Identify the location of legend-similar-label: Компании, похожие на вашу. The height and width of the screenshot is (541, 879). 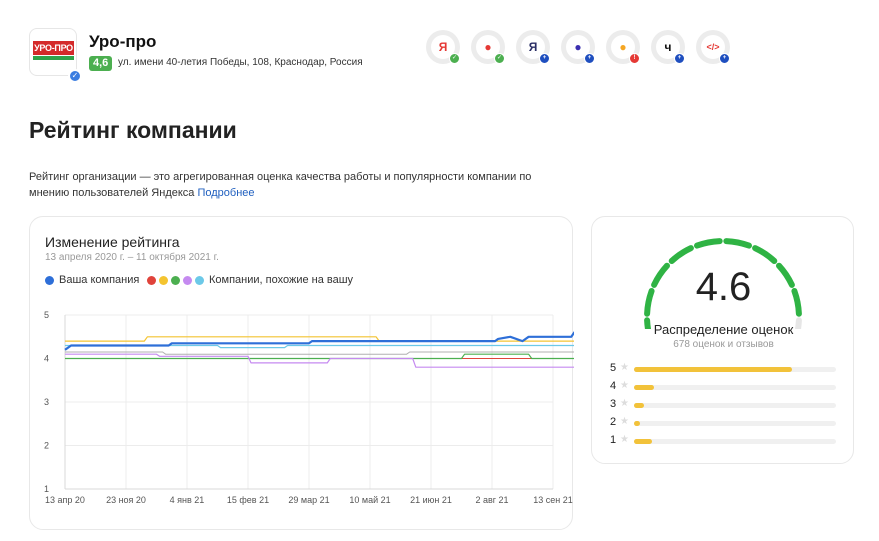
(281, 280).